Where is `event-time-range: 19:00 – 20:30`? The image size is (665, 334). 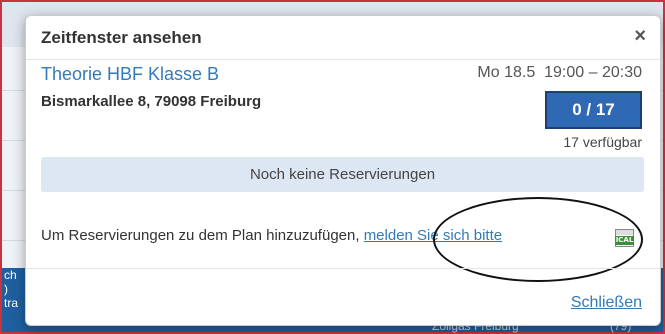
event-time-range: 19:00 – 20:30 is located at coordinates (593, 72).